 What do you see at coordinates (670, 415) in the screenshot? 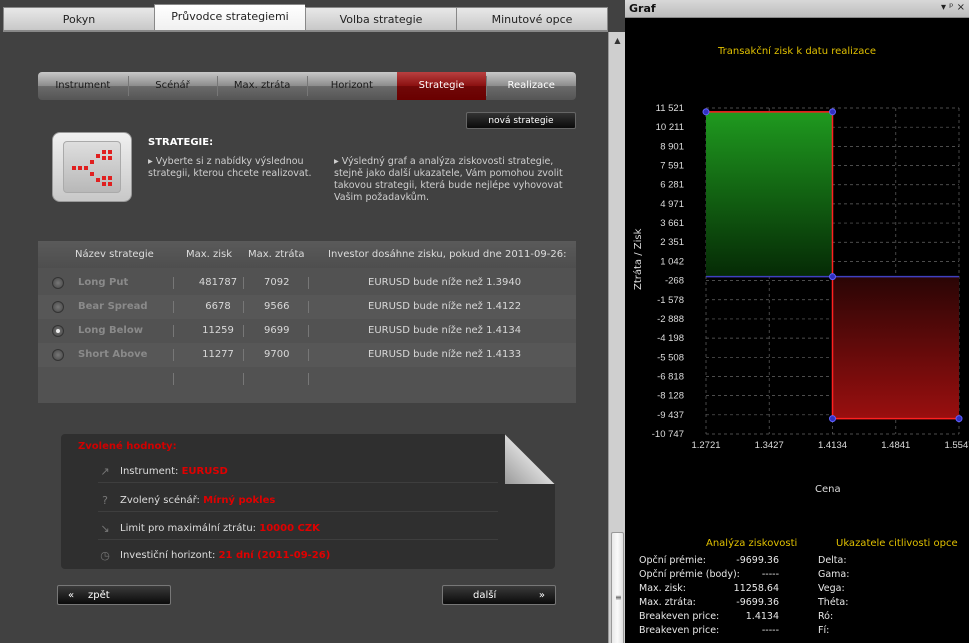
I see `y-tick-label: -9 437` at bounding box center [670, 415].